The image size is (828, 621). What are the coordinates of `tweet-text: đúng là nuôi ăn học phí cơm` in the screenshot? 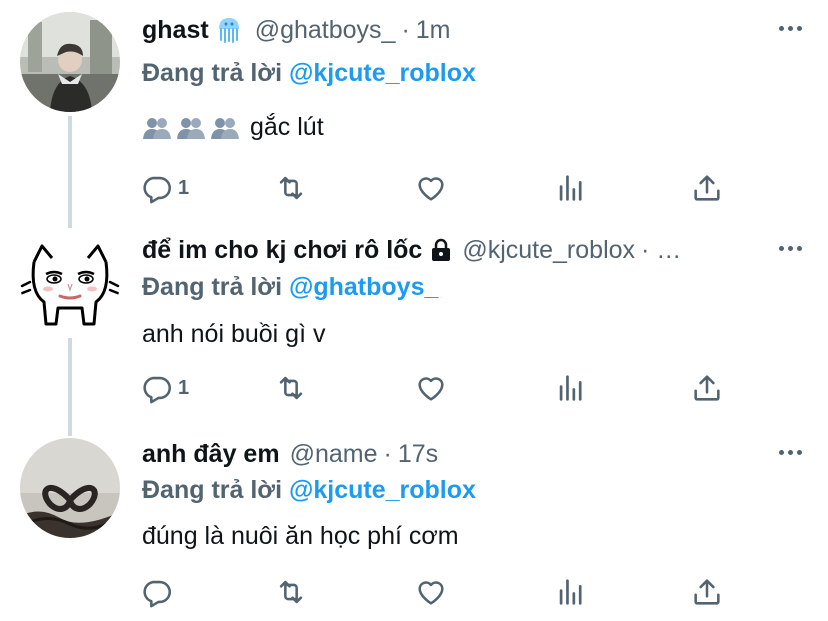 It's located at (300, 536).